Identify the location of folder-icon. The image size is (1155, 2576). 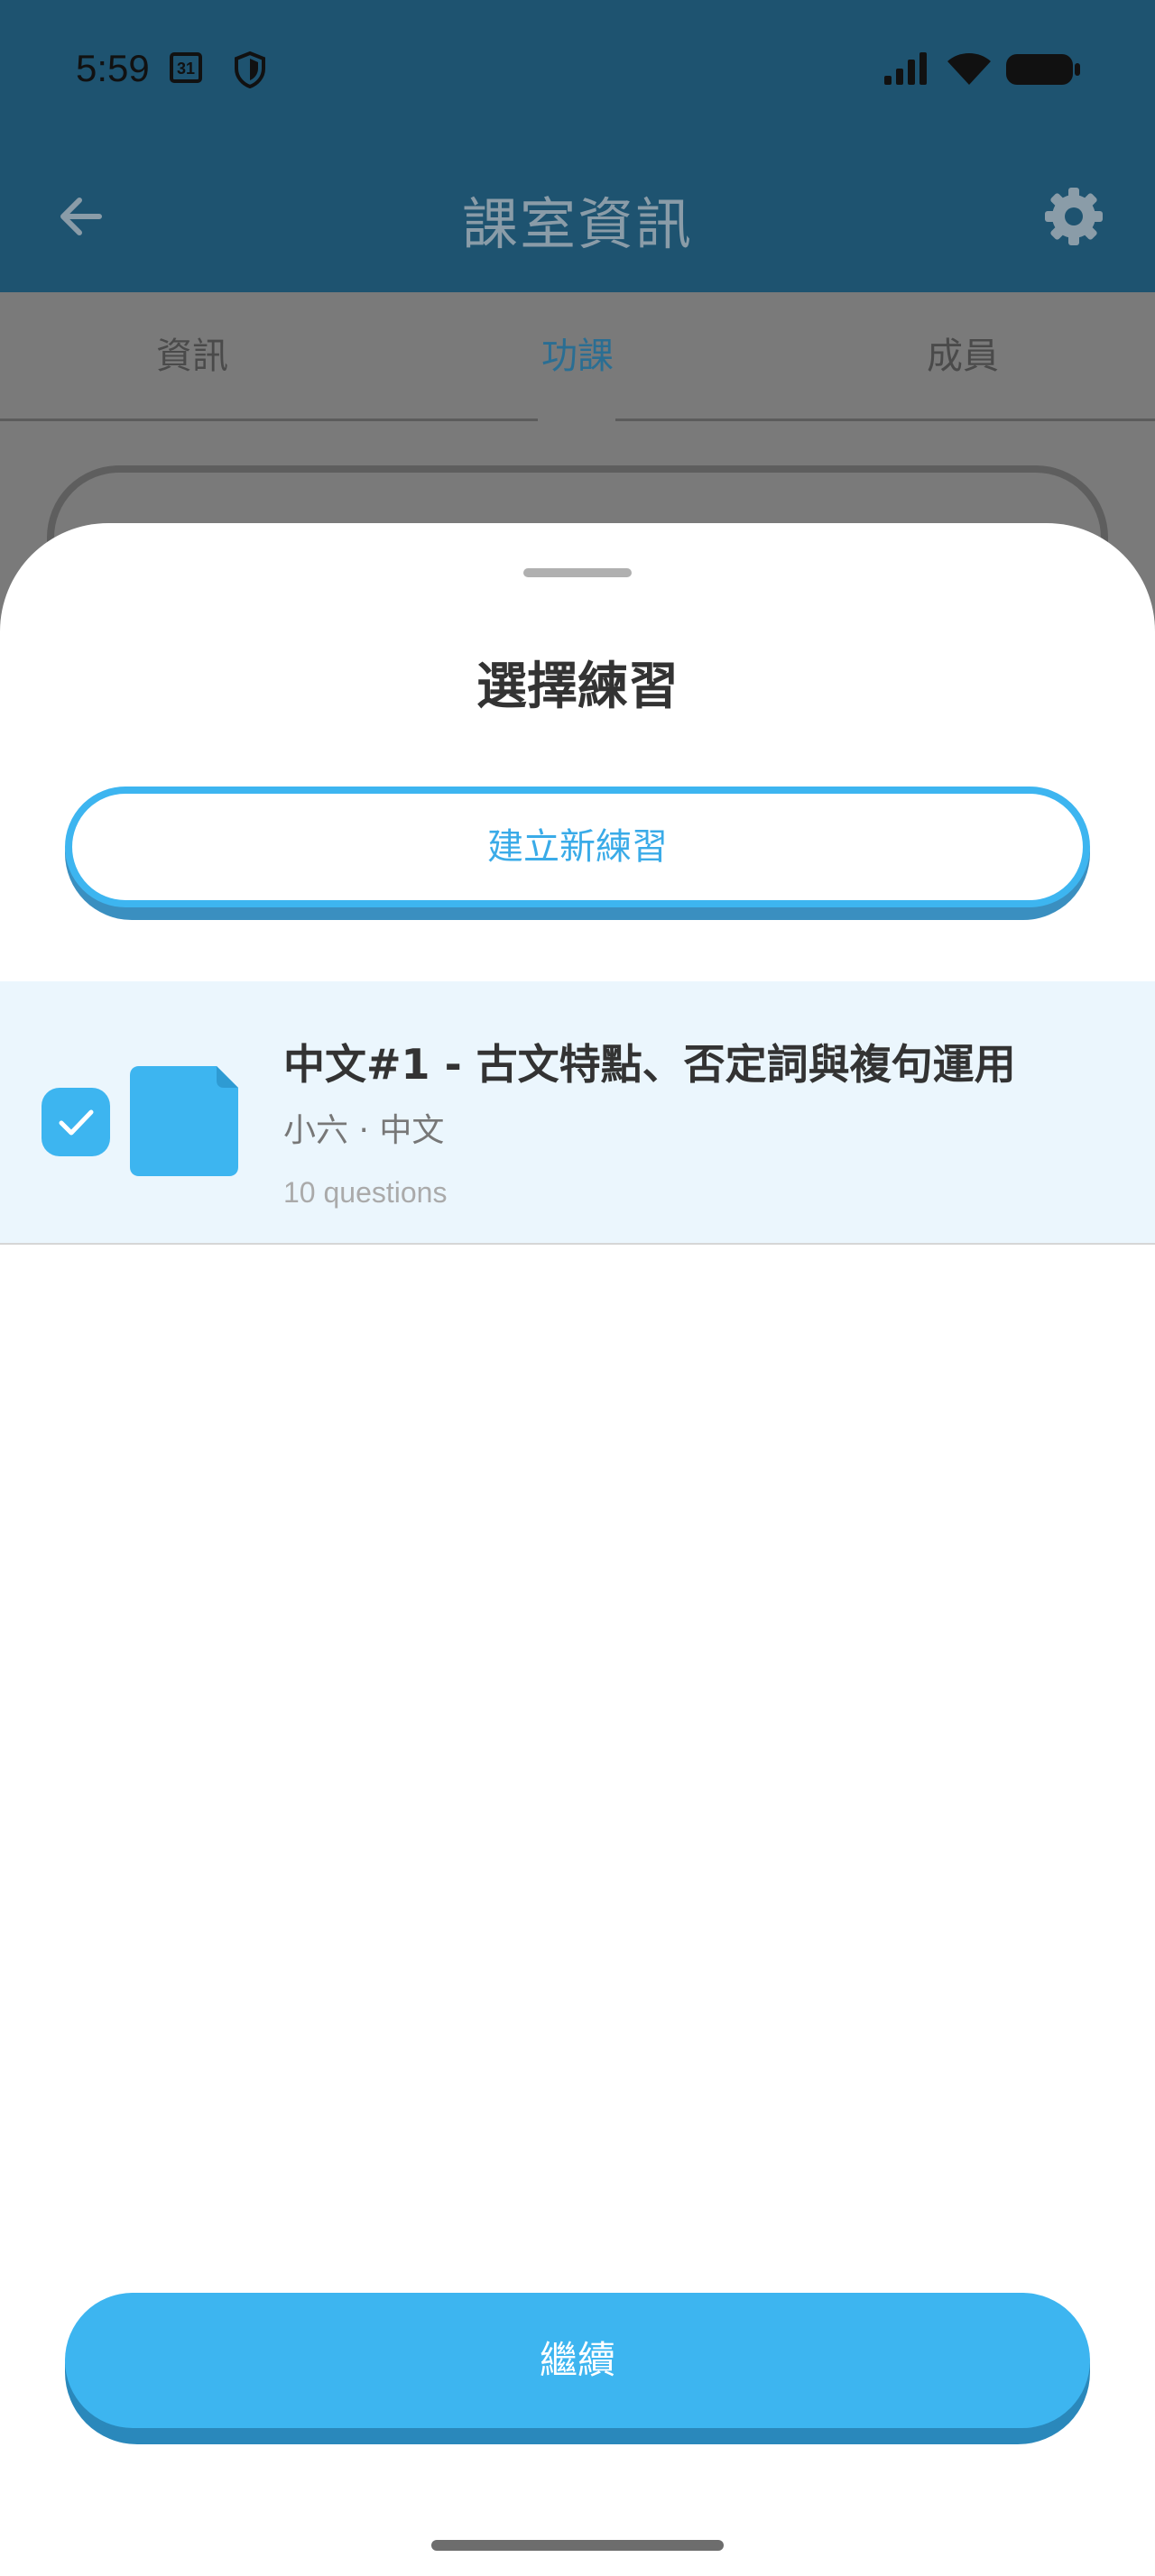
(184, 1121).